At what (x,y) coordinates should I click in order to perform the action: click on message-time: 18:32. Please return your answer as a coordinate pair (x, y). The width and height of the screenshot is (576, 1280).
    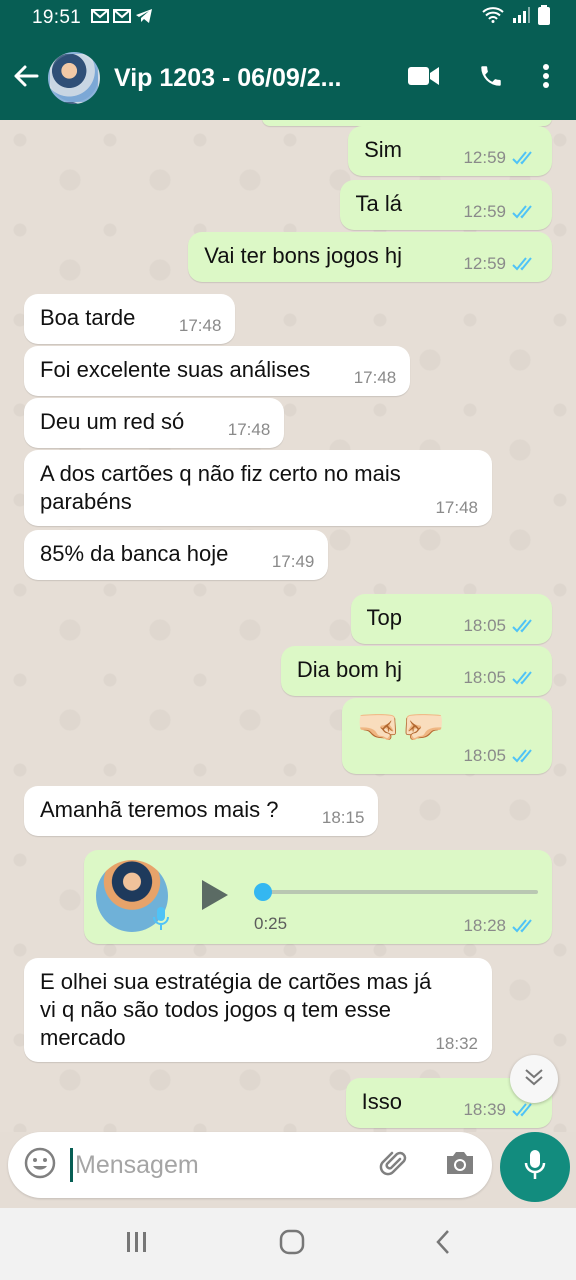
    Looking at the image, I should click on (456, 1043).